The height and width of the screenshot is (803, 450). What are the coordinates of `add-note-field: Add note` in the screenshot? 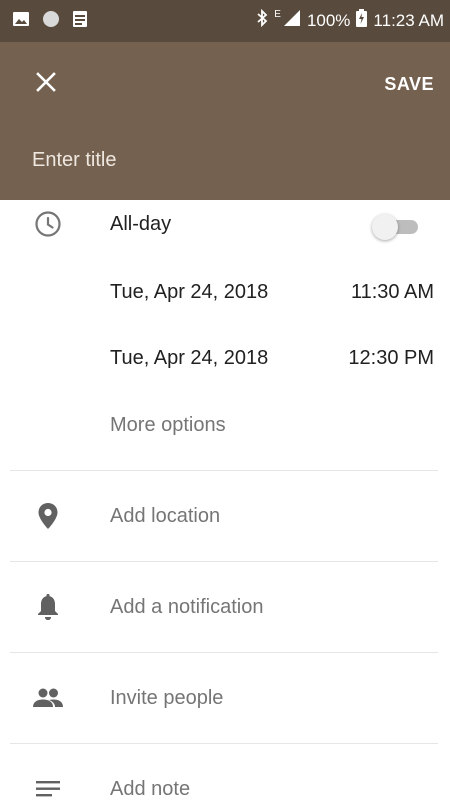 It's located at (150, 789).